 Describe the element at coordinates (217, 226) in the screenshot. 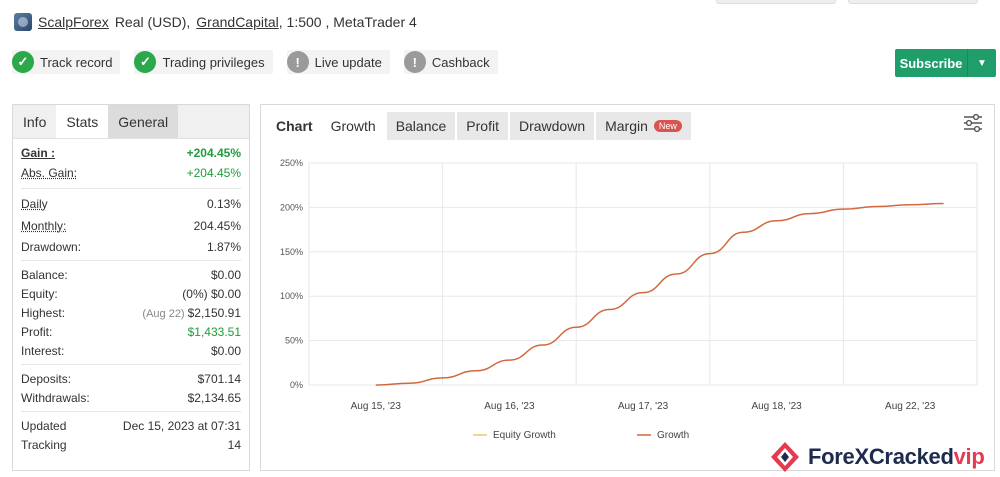

I see `stat-value: 204.45%` at that location.